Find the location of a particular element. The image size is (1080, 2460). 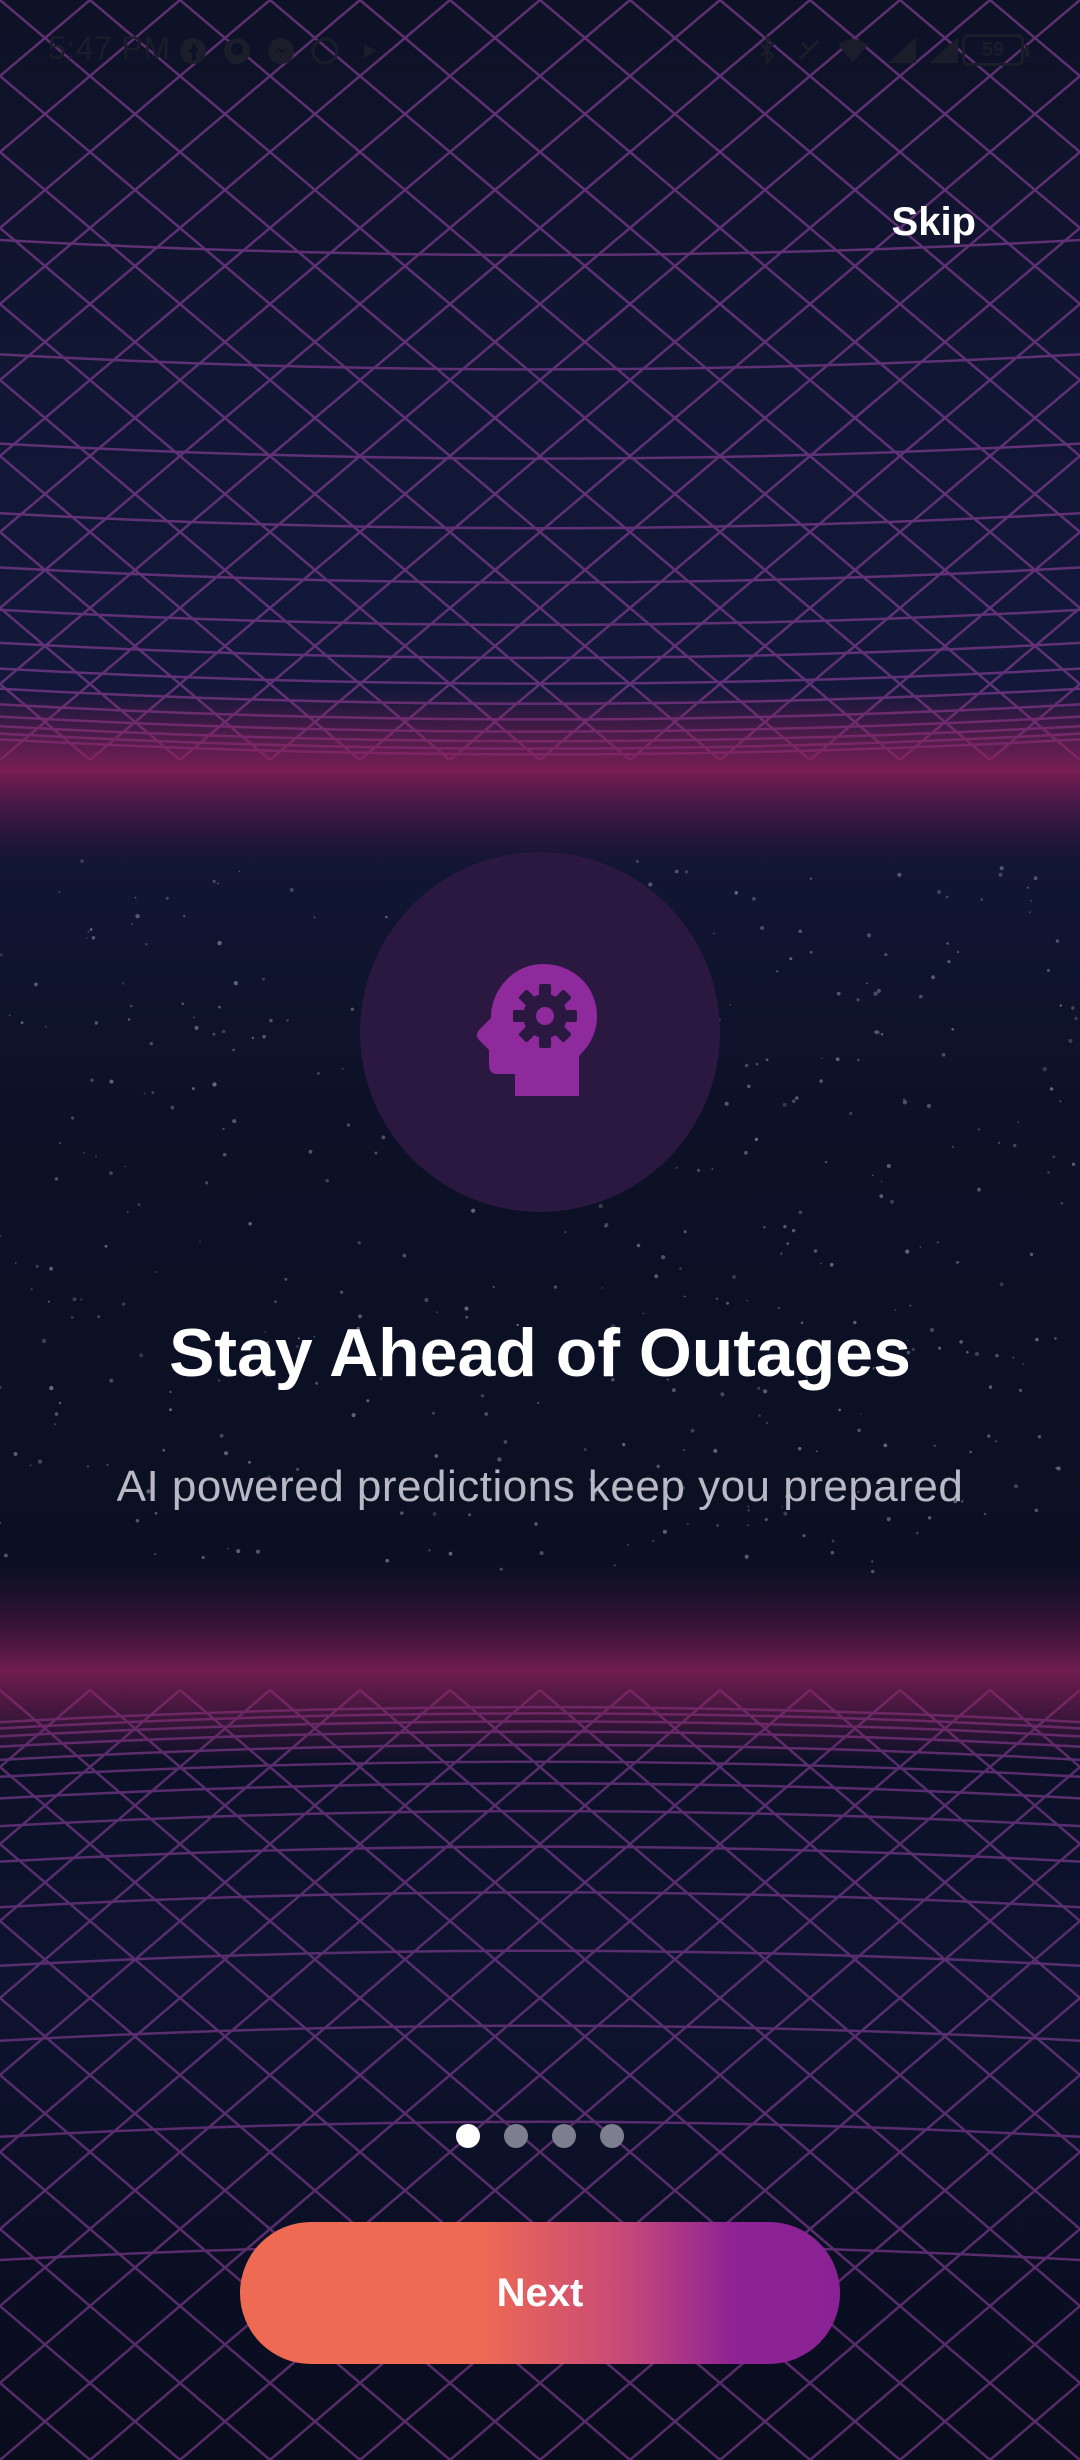

signal-lte-icon is located at coordinates (897, 50).